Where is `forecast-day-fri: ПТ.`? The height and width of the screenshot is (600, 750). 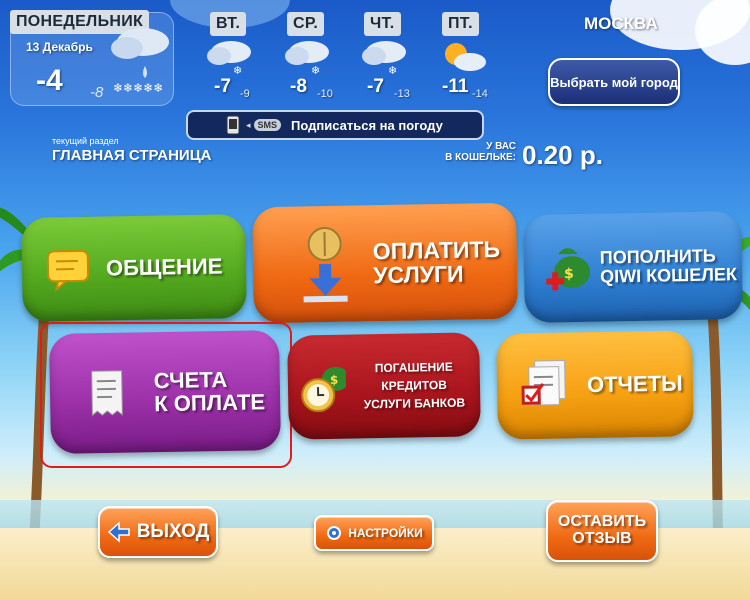
forecast-day-fri: ПТ. is located at coordinates (460, 24).